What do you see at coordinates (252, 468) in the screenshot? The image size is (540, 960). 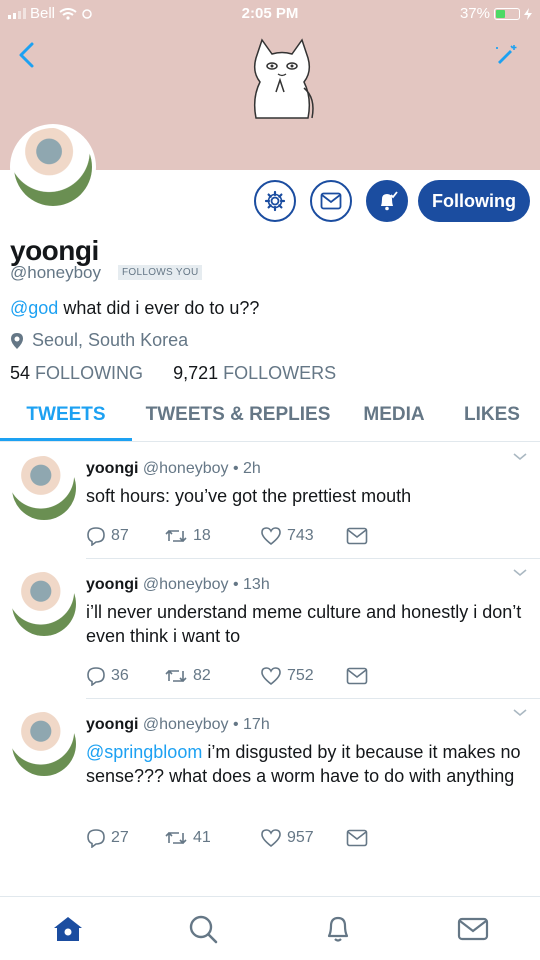 I see `tweet-time: 2h` at bounding box center [252, 468].